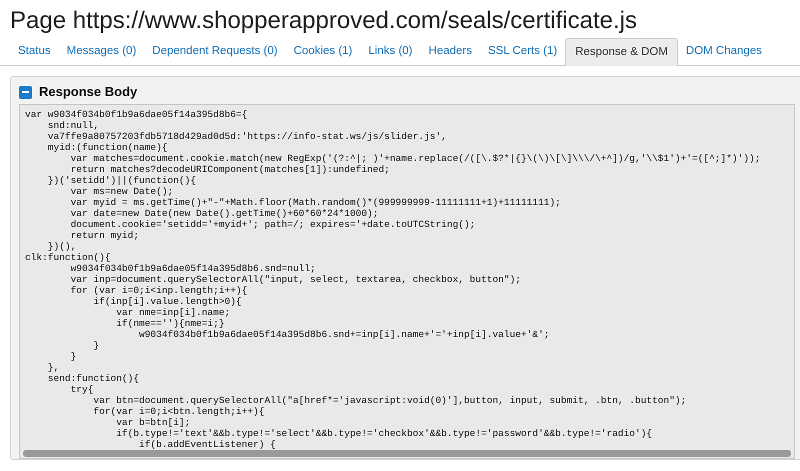  What do you see at coordinates (215, 52) in the screenshot?
I see `tab: Dependent Requests (0)` at bounding box center [215, 52].